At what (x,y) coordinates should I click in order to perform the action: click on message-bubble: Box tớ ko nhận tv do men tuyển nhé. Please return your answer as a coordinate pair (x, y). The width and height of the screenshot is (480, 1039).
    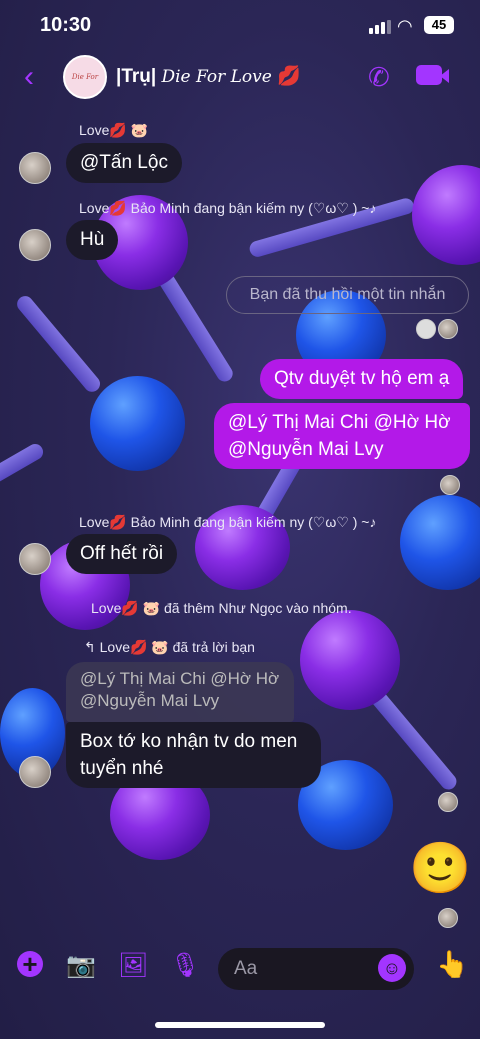
    Looking at the image, I should click on (193, 755).